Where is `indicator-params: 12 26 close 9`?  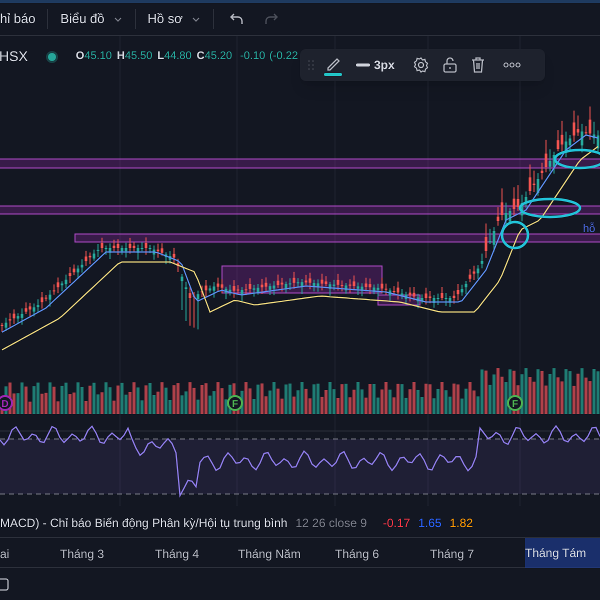
indicator-params: 12 26 close 9 is located at coordinates (331, 523).